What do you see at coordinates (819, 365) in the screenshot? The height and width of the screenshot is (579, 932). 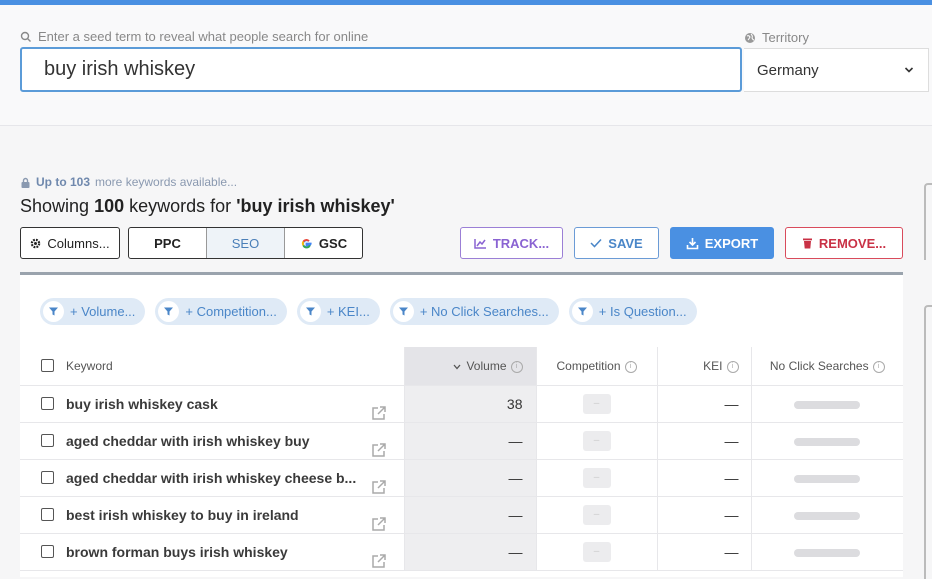 I see `ncs-header-label: No Click Searches` at bounding box center [819, 365].